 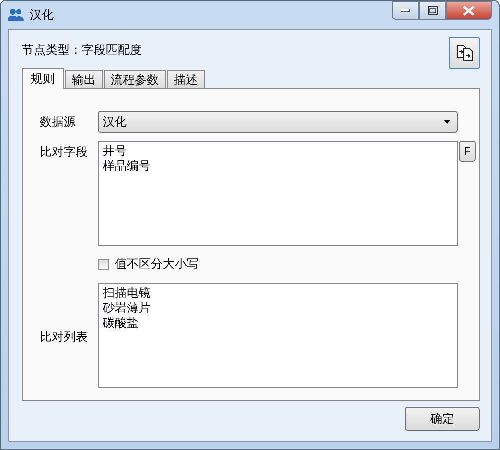 I want to click on ok-button: 确定, so click(x=442, y=419).